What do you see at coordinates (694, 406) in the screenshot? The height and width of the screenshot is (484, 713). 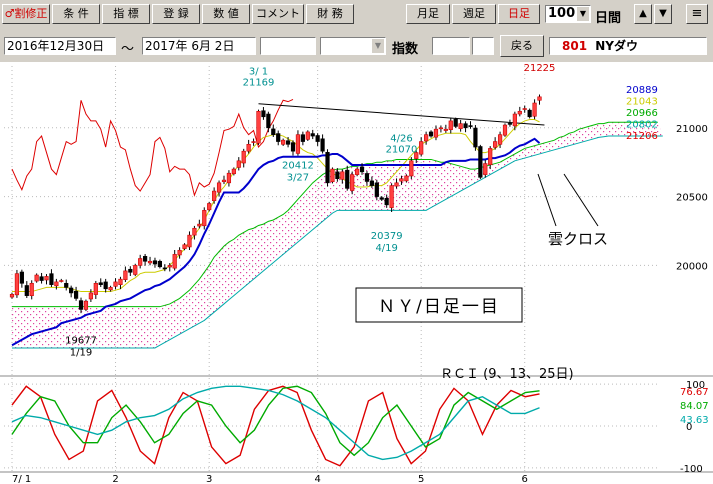 I see `rci-legend-value: 84.07` at bounding box center [694, 406].